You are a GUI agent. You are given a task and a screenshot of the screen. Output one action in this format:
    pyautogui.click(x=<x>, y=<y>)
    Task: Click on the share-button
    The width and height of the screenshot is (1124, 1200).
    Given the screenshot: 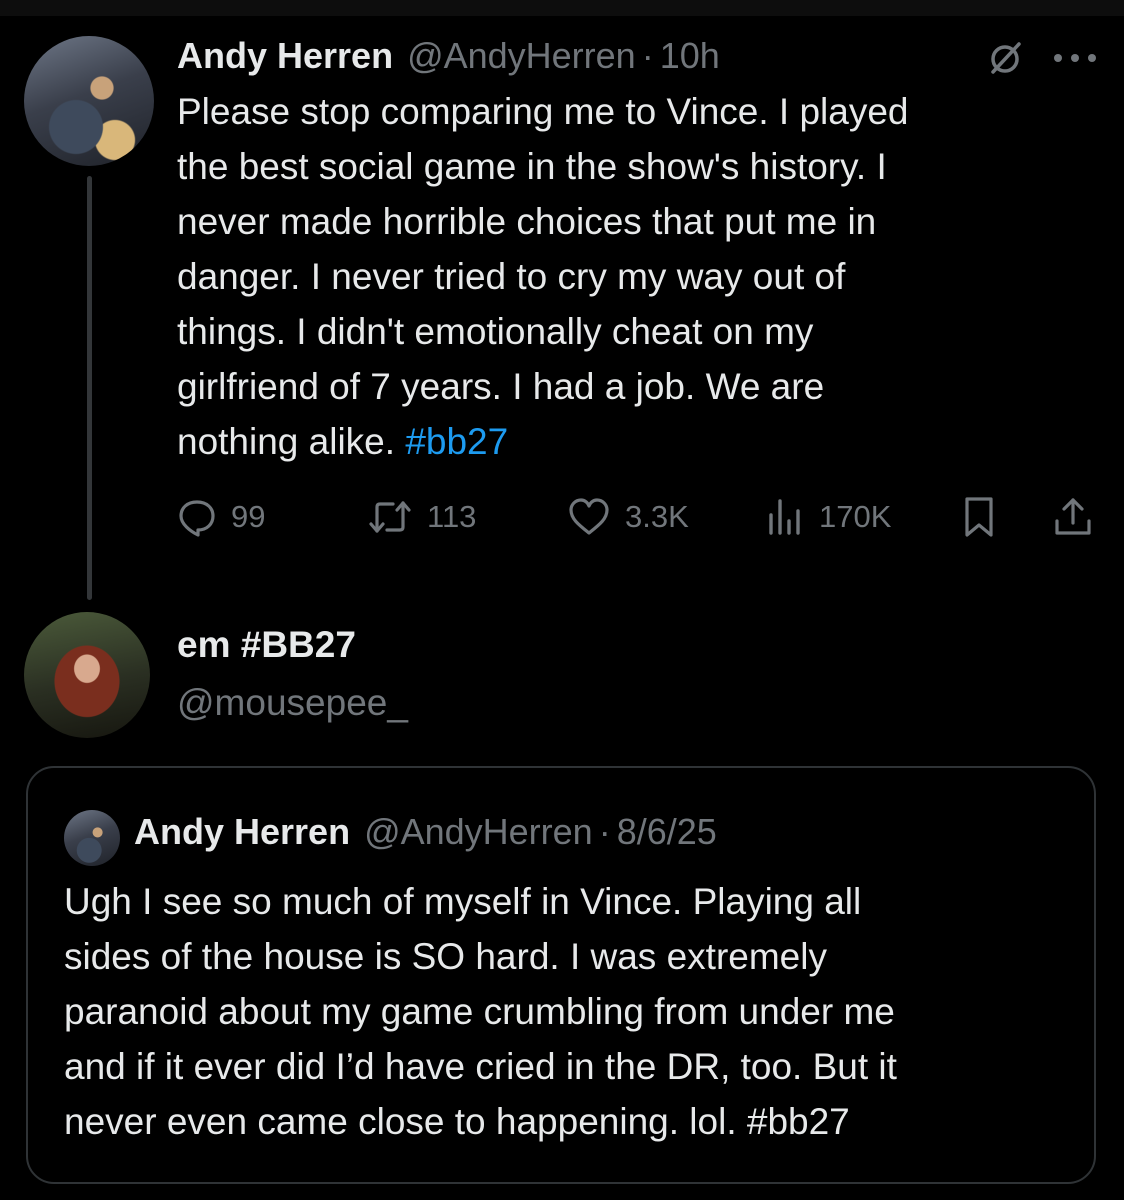 What is the action you would take?
    pyautogui.click(x=1073, y=517)
    